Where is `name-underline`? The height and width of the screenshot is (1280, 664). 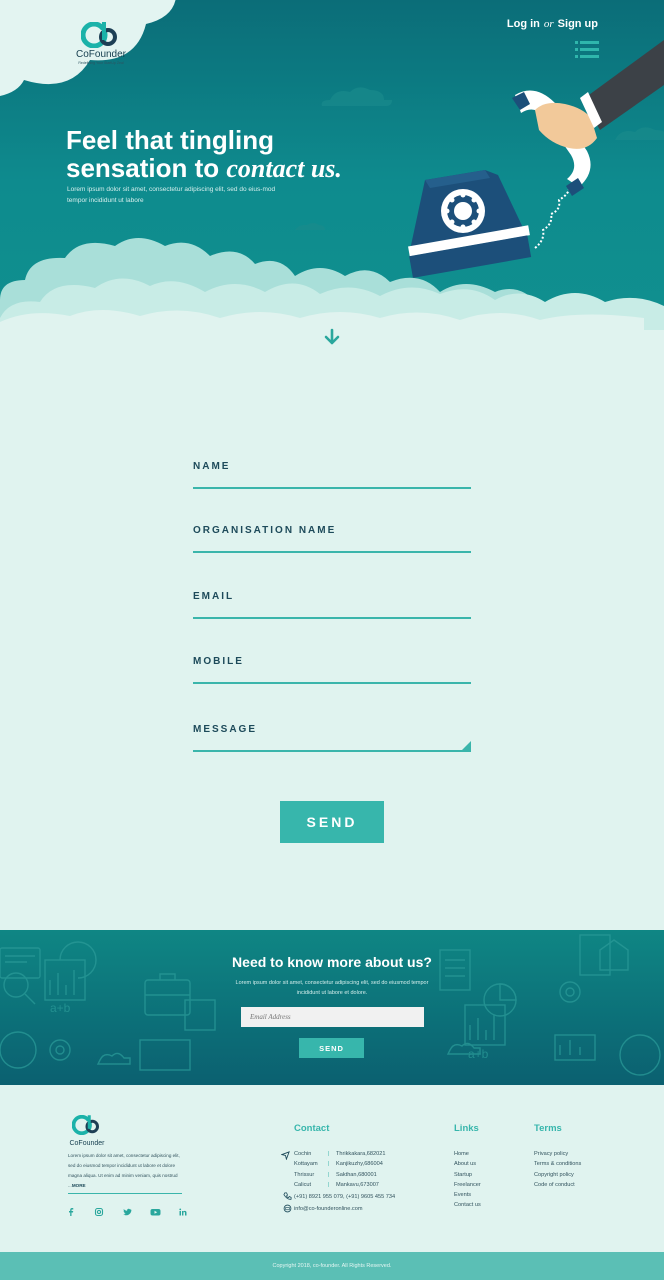
name-underline is located at coordinates (332, 488).